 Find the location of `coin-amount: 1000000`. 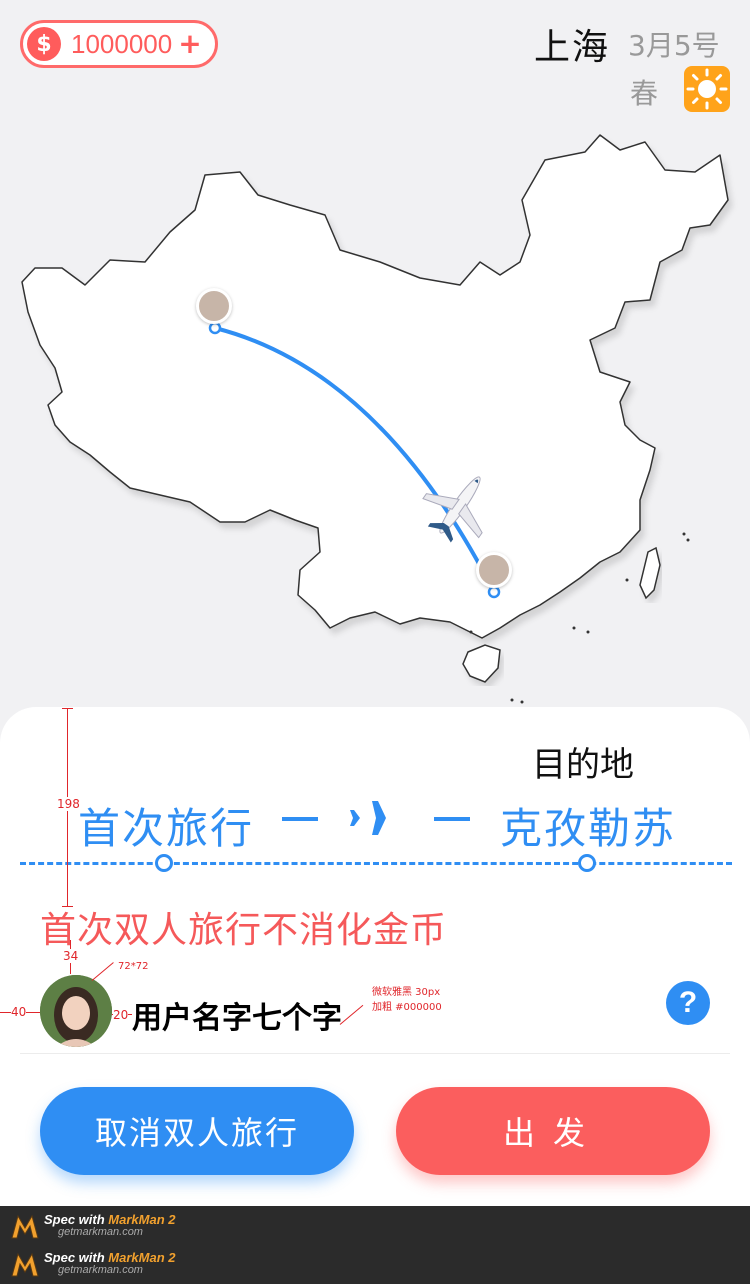

coin-amount: 1000000 is located at coordinates (122, 43).